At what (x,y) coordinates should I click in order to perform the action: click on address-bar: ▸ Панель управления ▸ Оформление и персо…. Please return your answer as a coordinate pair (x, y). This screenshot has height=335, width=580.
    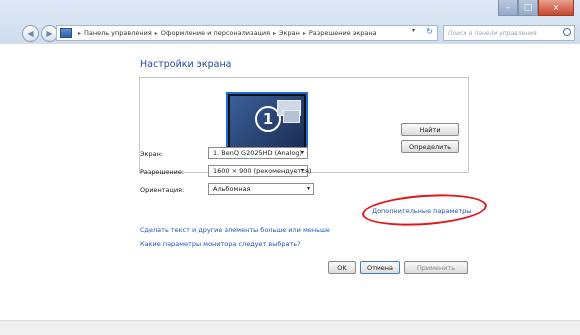
    Looking at the image, I should click on (247, 33).